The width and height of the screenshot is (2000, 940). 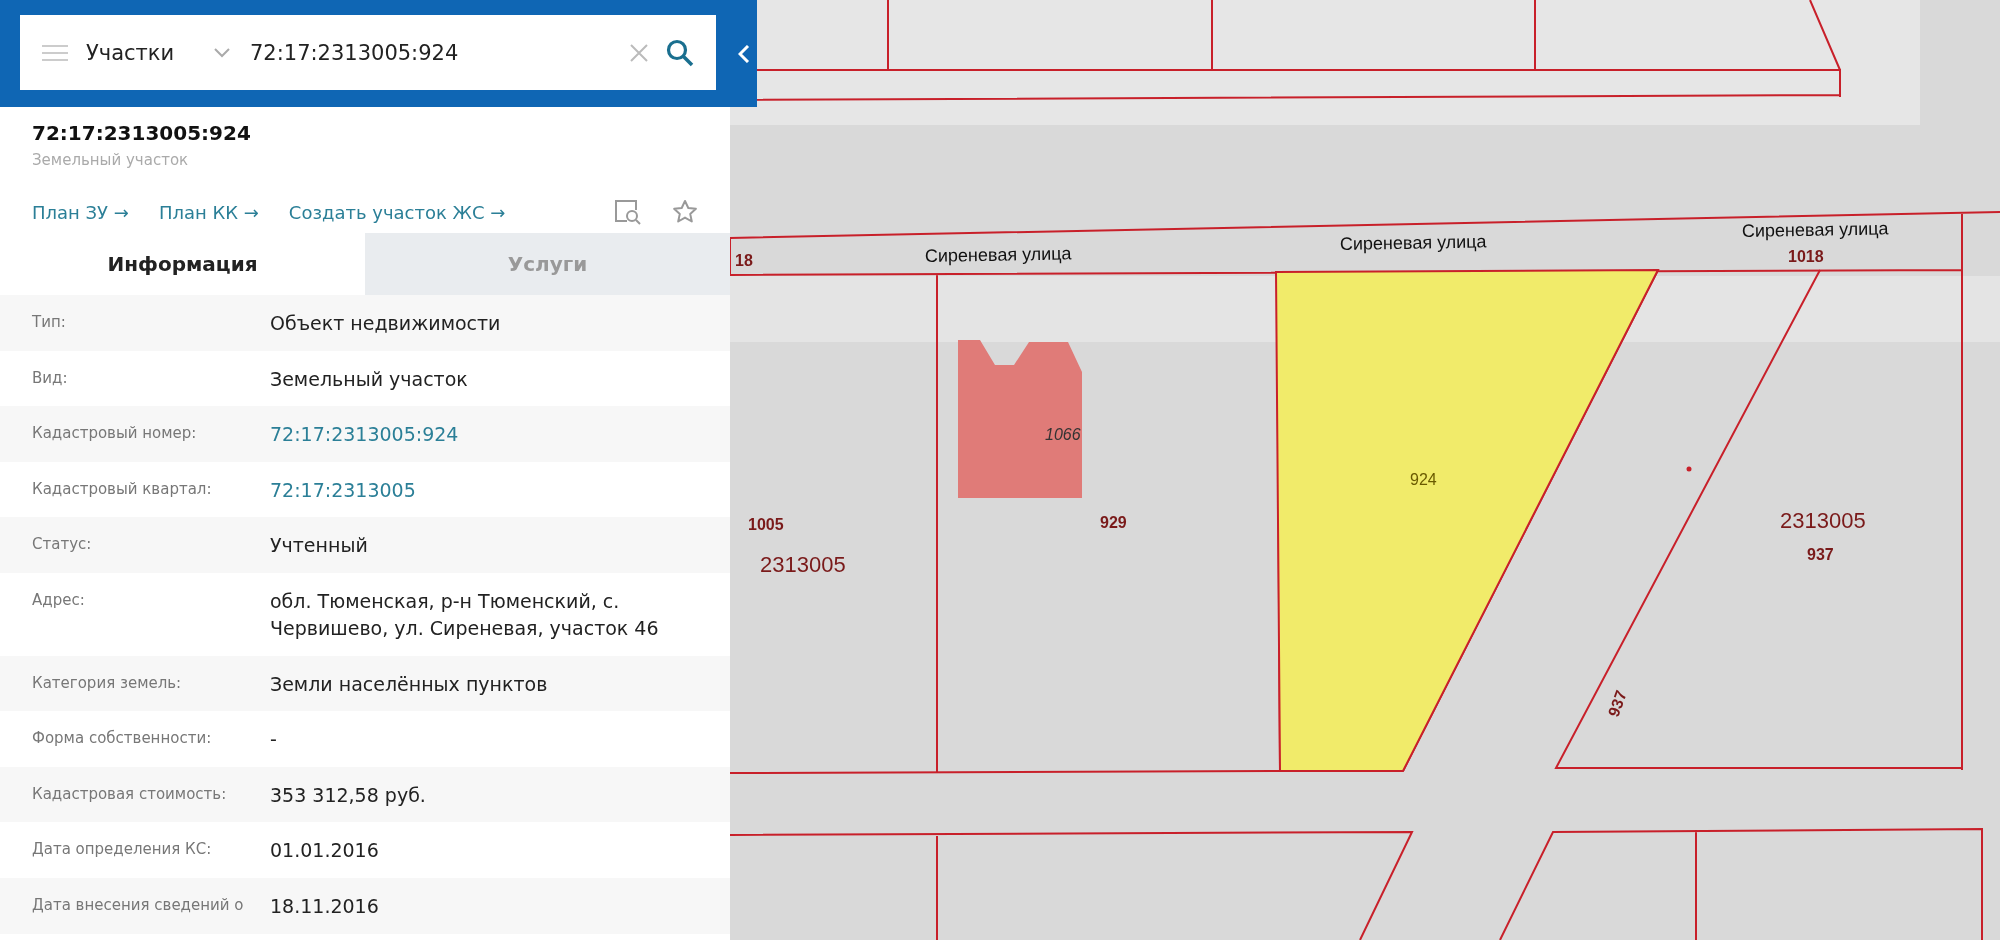 I want to click on point-marker, so click(x=1689, y=469).